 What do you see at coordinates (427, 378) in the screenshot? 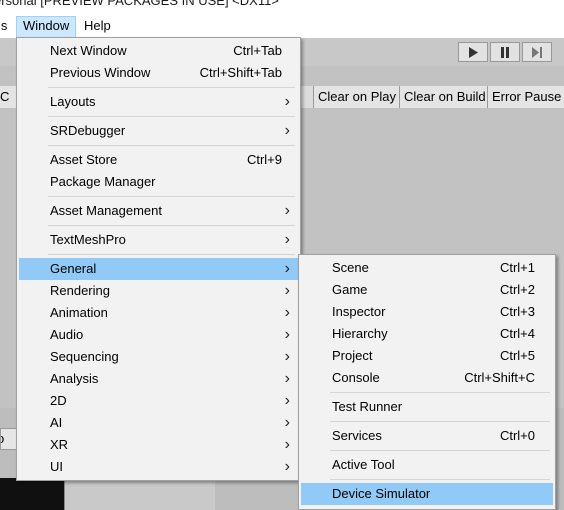
I see `menu-item-console: Console Ctrl+Shift+C` at bounding box center [427, 378].